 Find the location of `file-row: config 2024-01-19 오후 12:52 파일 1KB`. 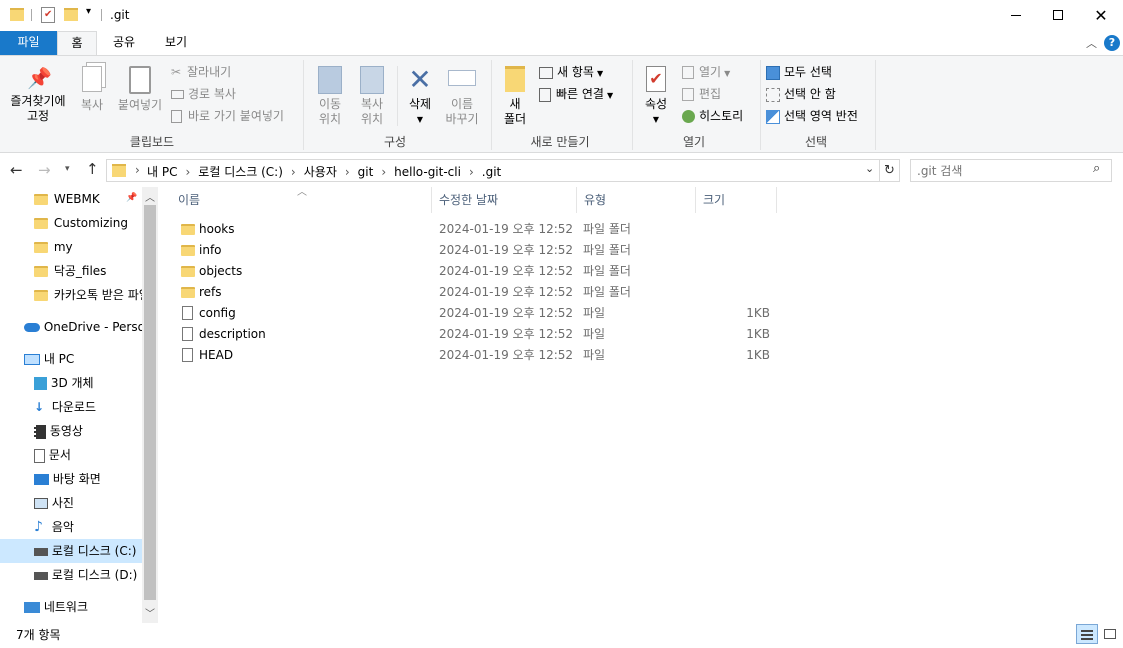

file-row: config 2024-01-19 오후 12:52 파일 1KB is located at coordinates (478, 313).